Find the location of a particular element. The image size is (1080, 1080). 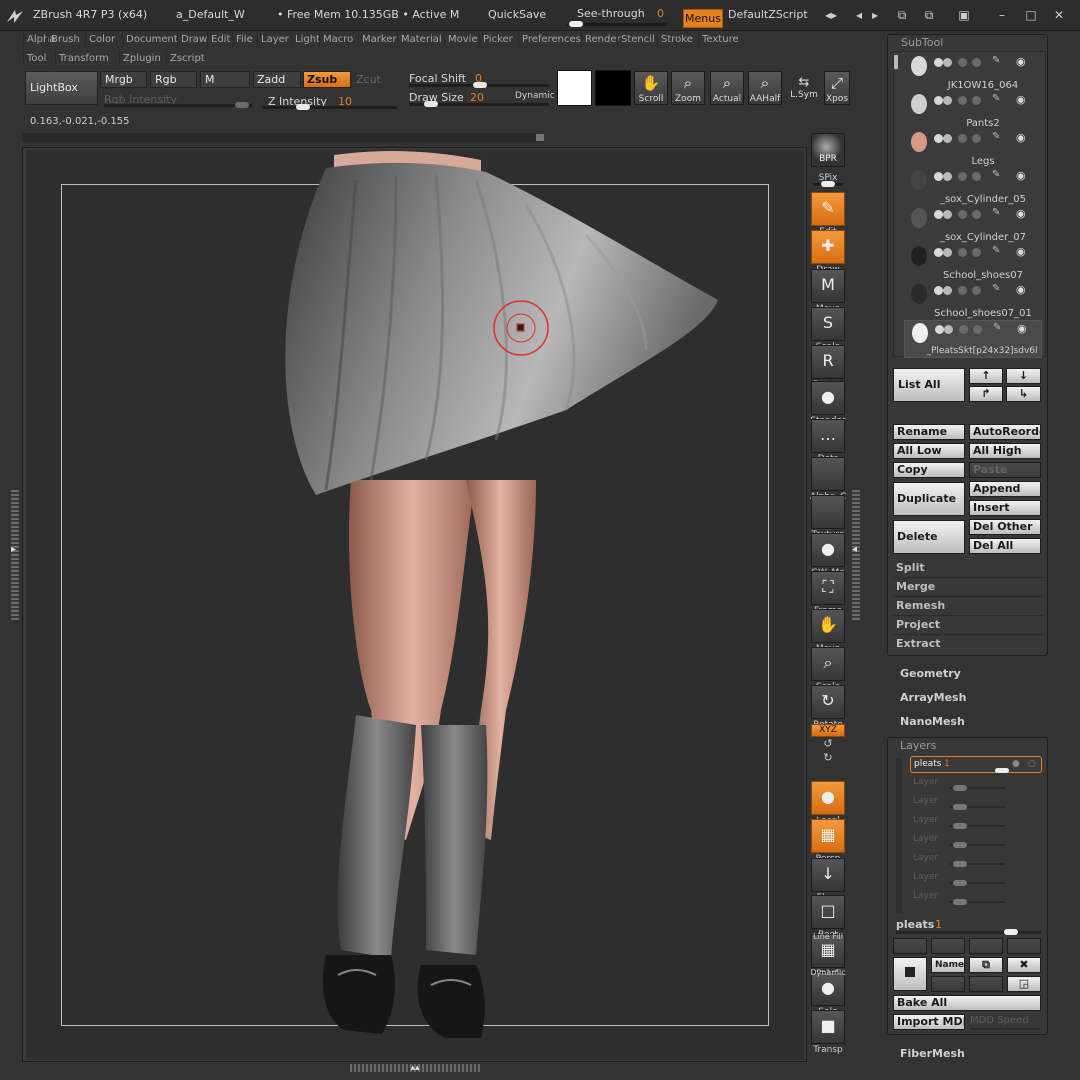

menu-macro: Macro is located at coordinates (337, 39).